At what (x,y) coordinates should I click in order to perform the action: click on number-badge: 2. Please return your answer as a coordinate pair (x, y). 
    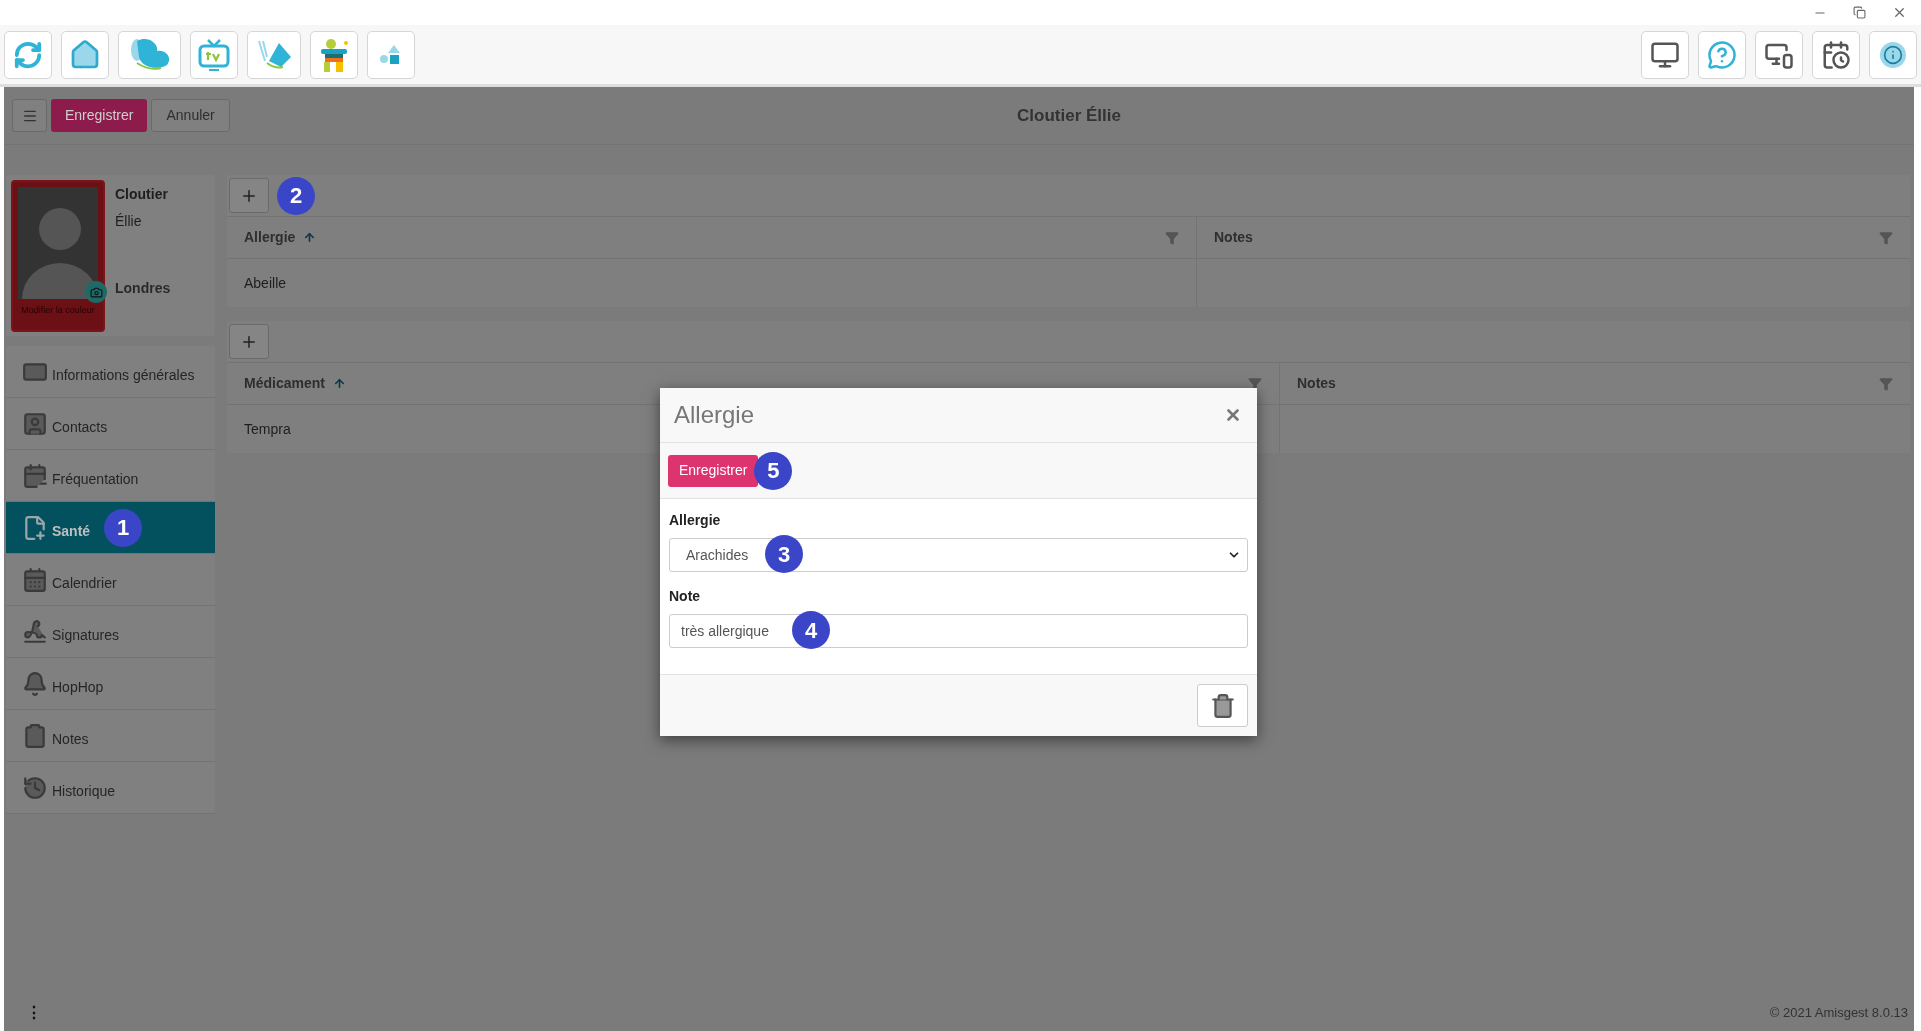
    Looking at the image, I should click on (296, 195).